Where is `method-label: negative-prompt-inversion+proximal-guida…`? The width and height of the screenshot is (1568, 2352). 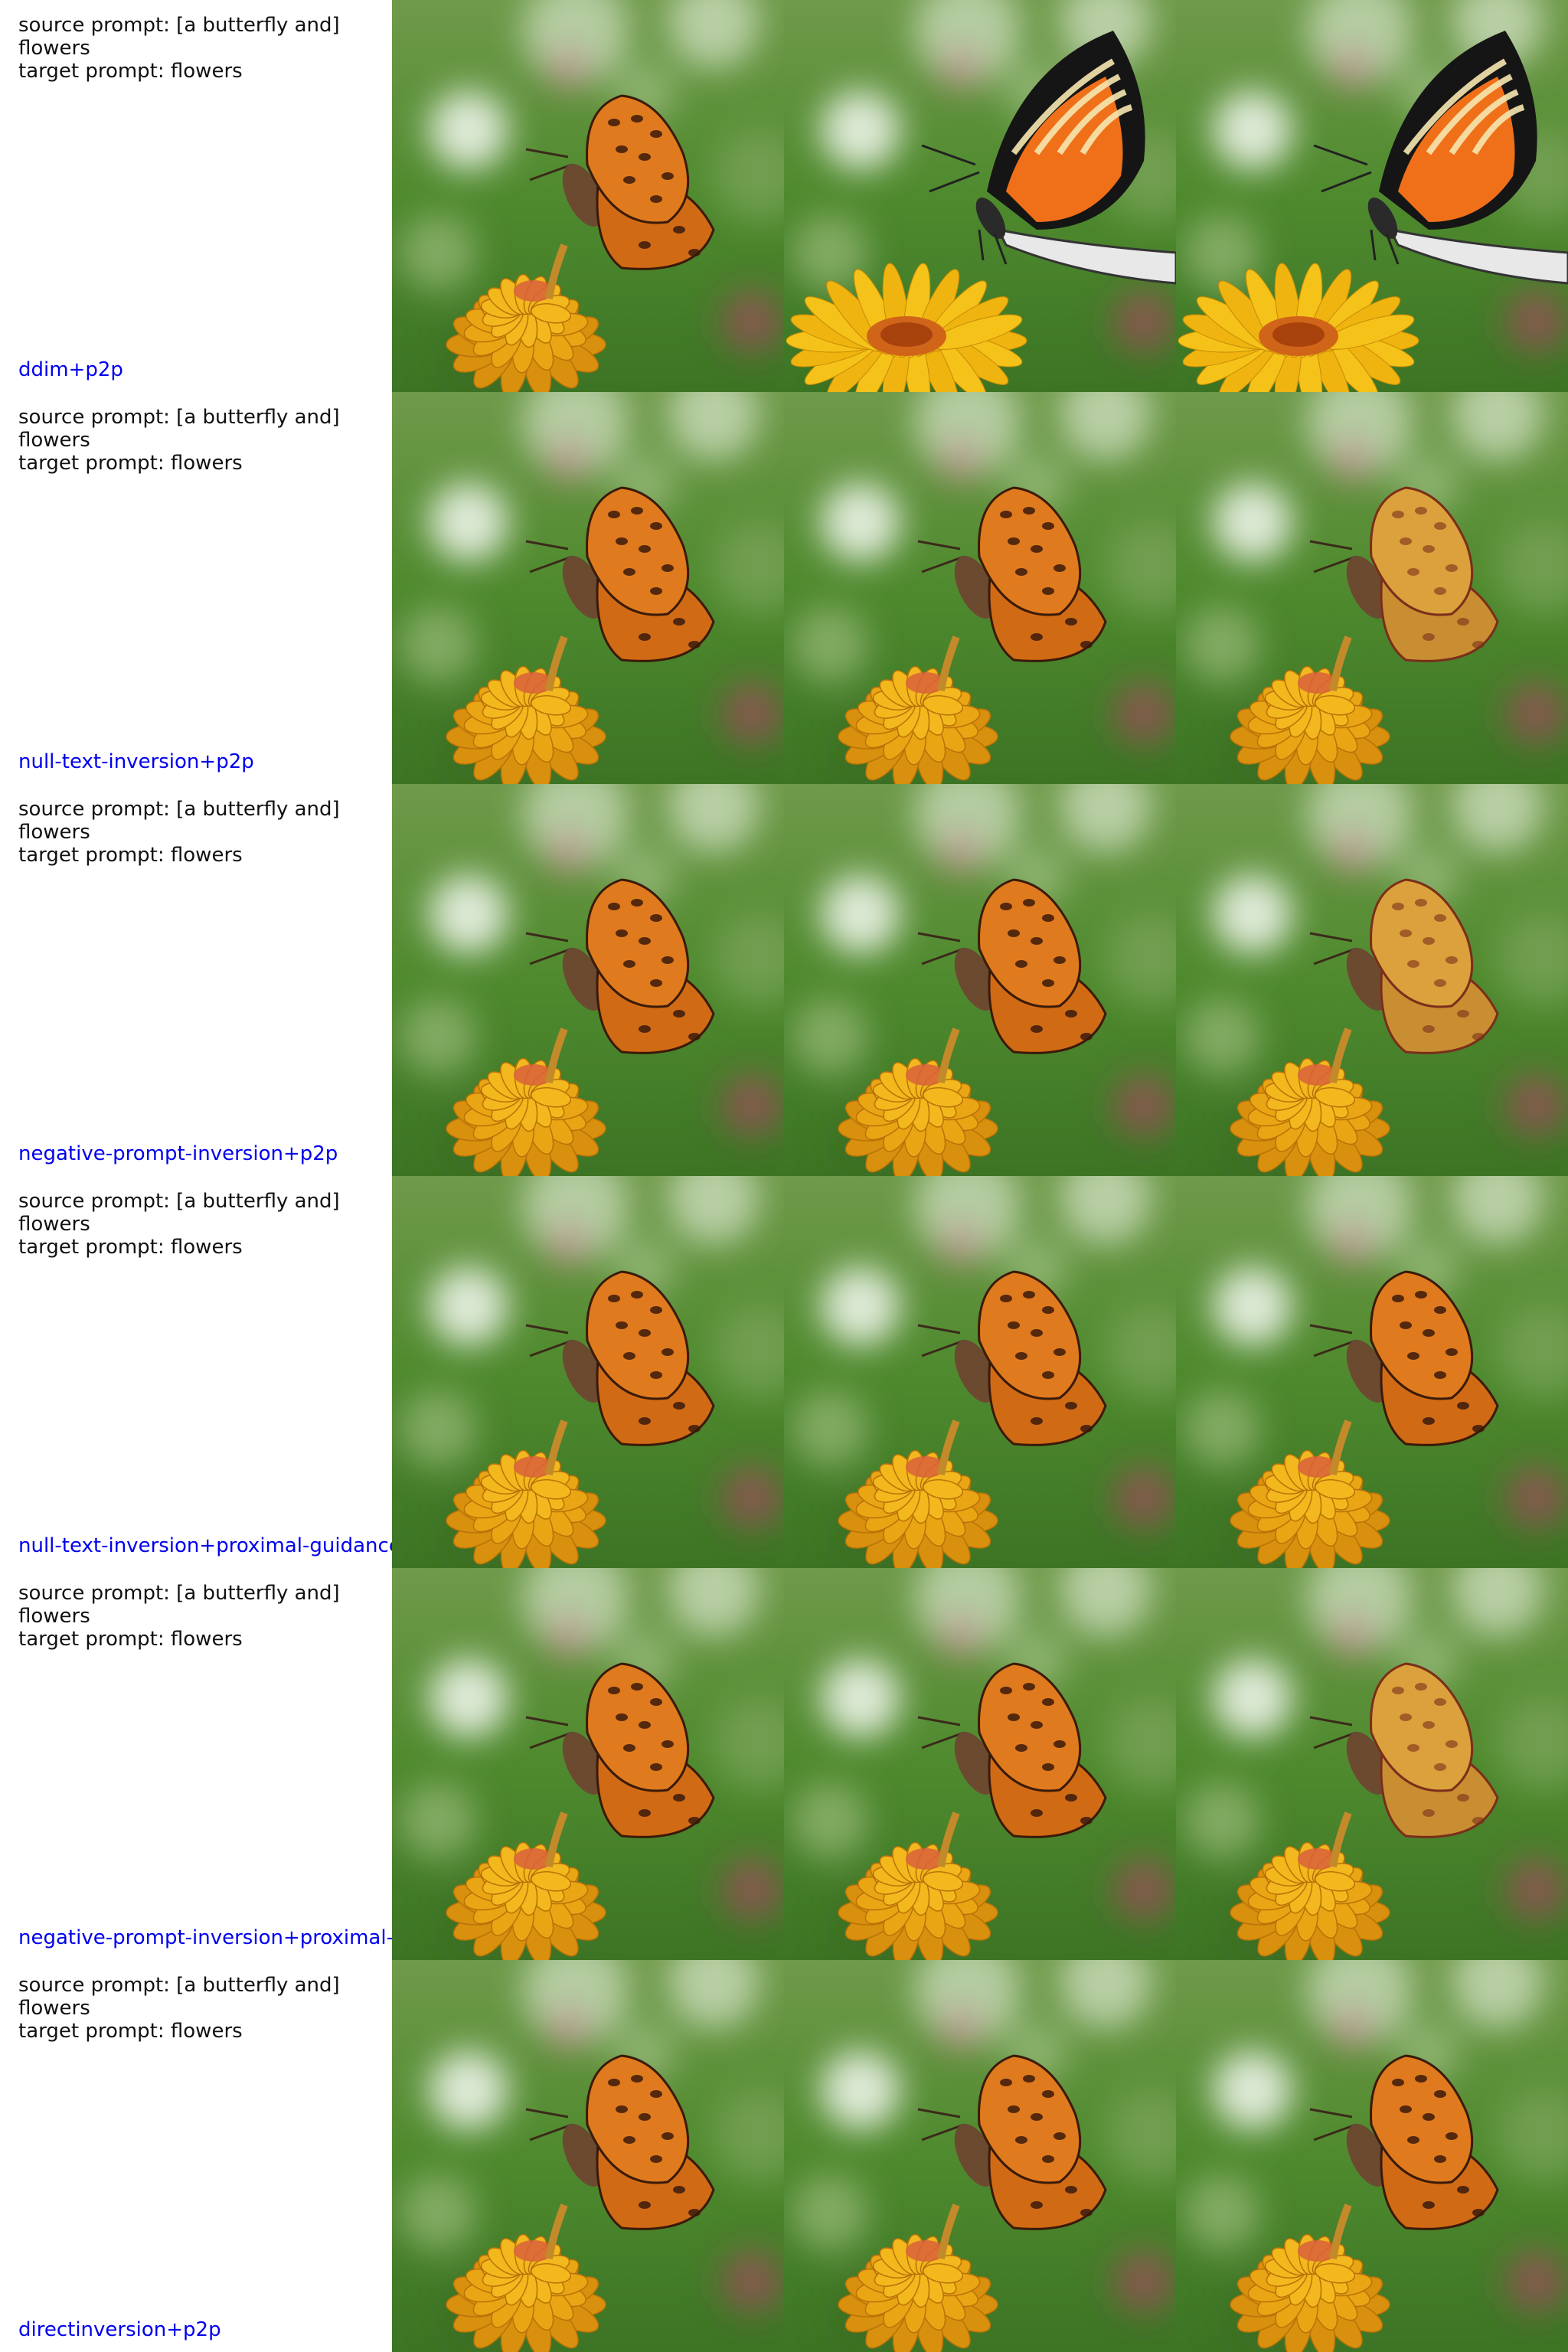 method-label: negative-prompt-inversion+proximal-guida… is located at coordinates (205, 1937).